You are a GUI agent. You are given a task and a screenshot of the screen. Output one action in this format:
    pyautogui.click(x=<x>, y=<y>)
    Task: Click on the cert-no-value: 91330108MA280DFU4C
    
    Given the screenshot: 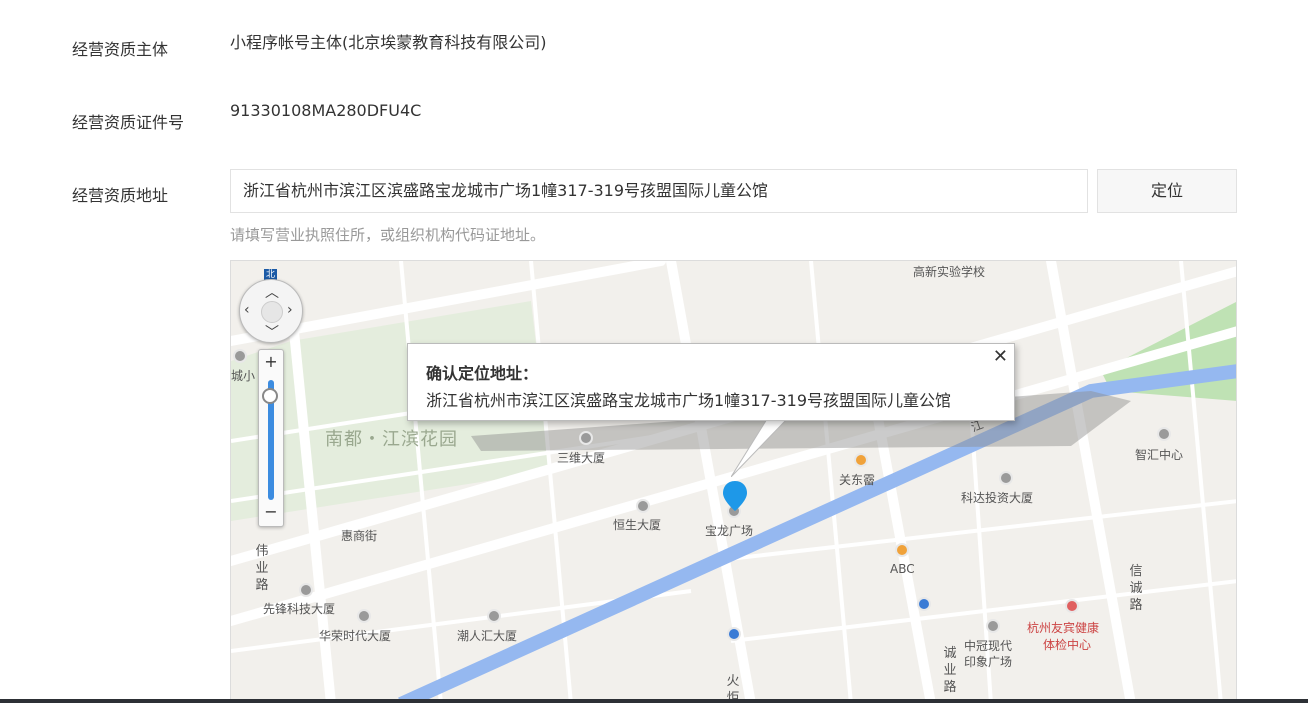 What is the action you would take?
    pyautogui.click(x=326, y=110)
    